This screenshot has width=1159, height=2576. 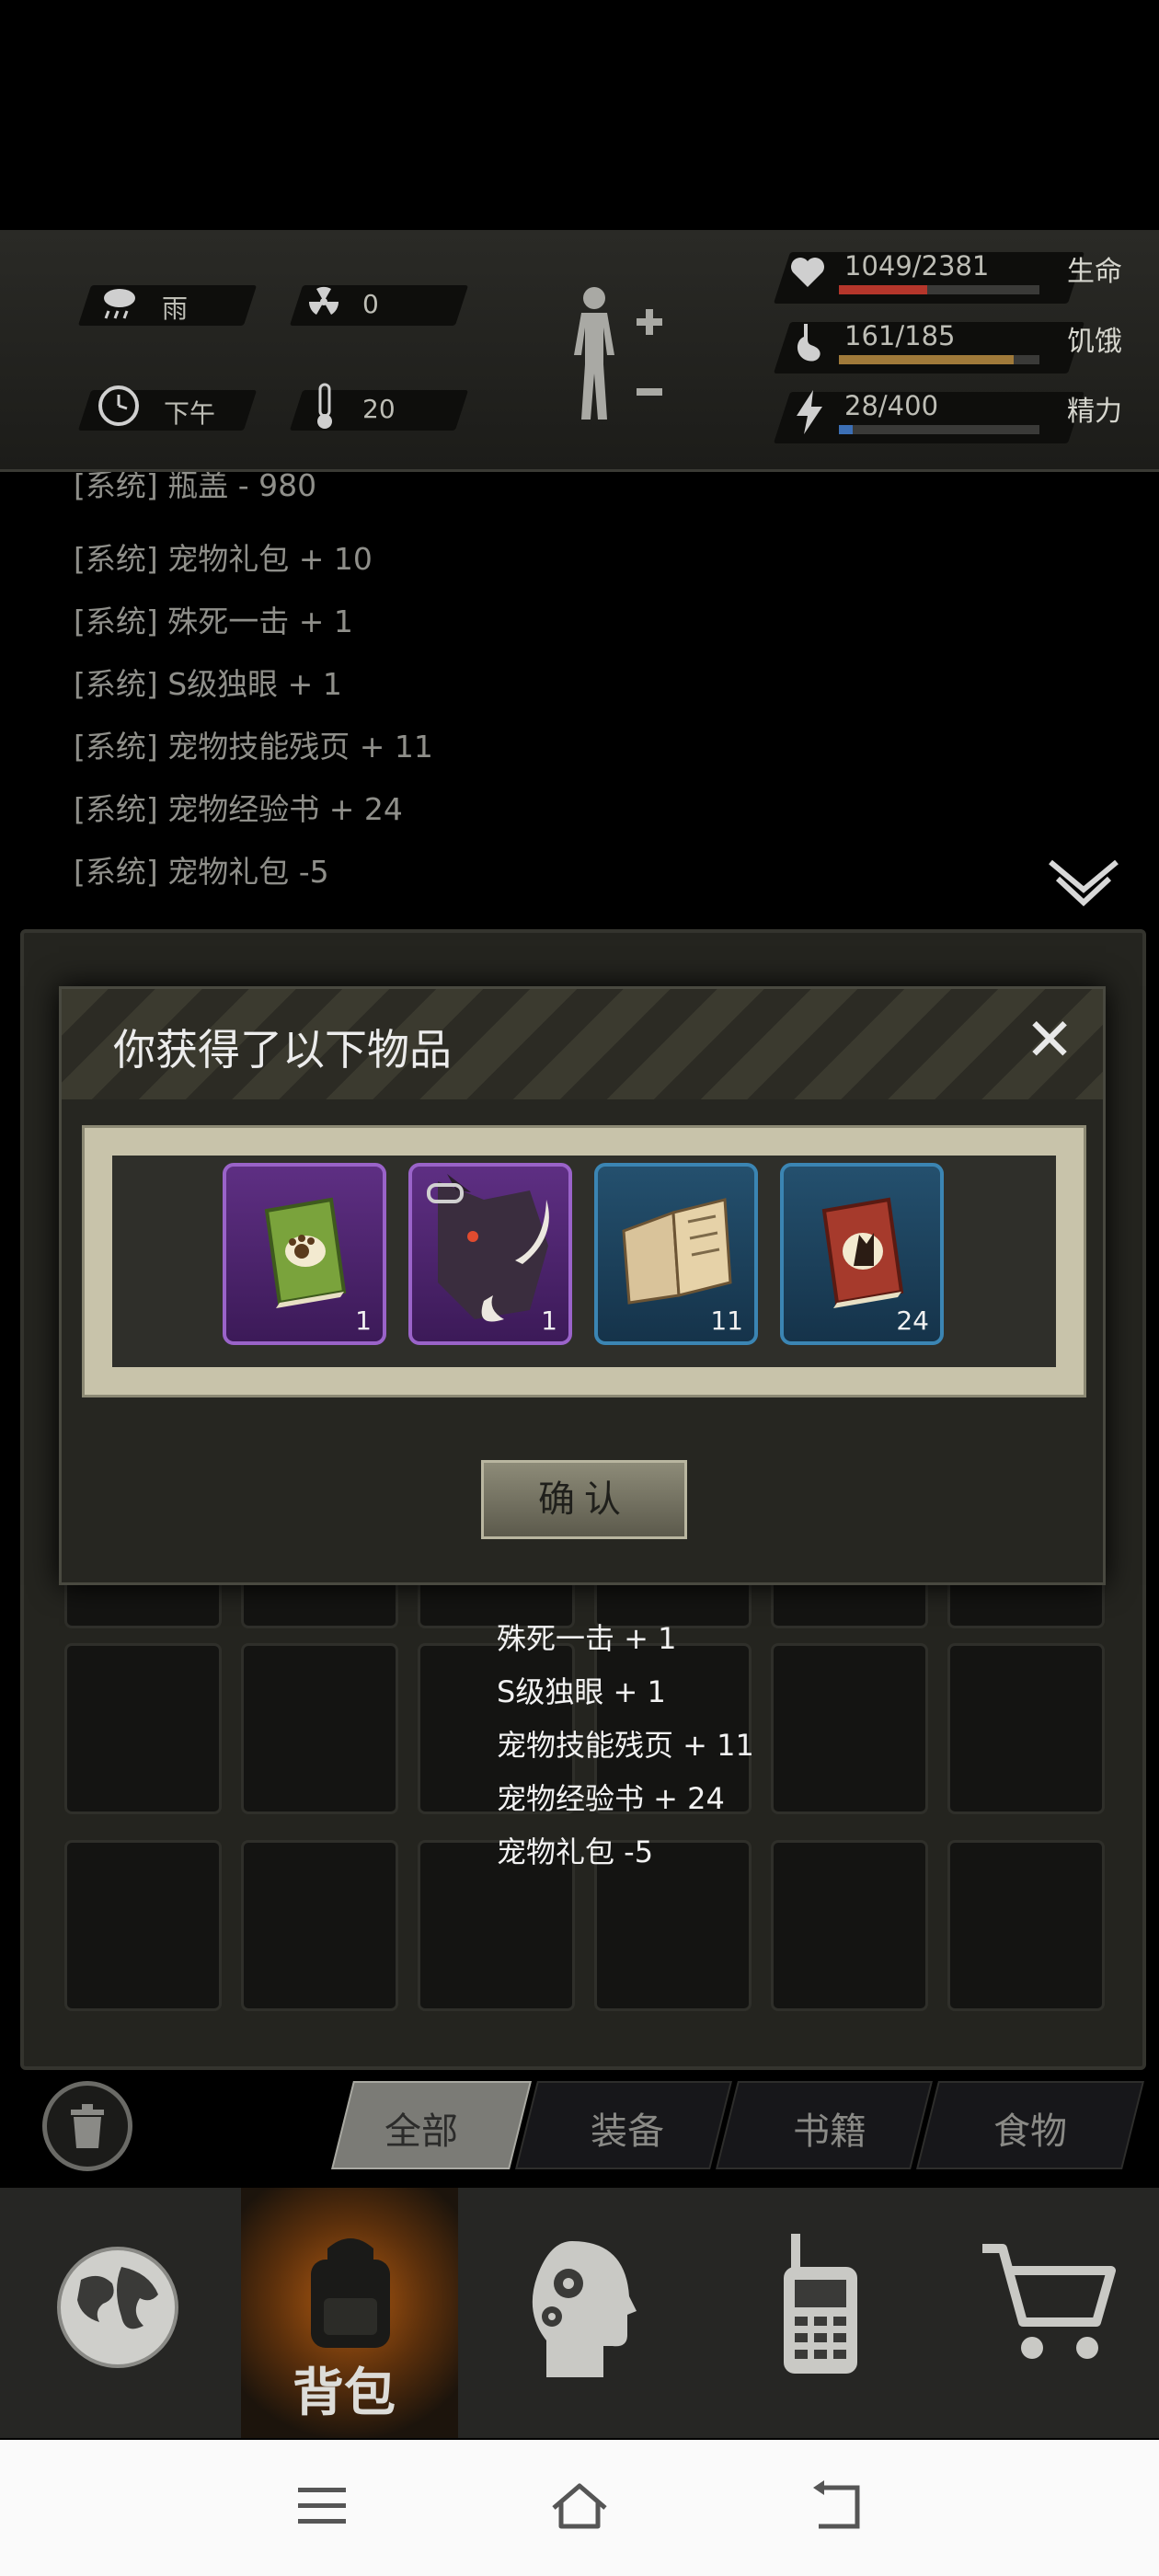 I want to click on nav-backpack-label: 背包, so click(x=344, y=2393).